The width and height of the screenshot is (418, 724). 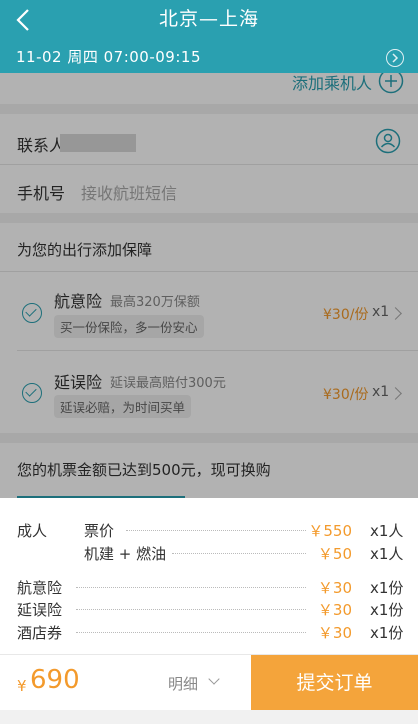 I want to click on add-circle-icon, so click(x=391, y=81).